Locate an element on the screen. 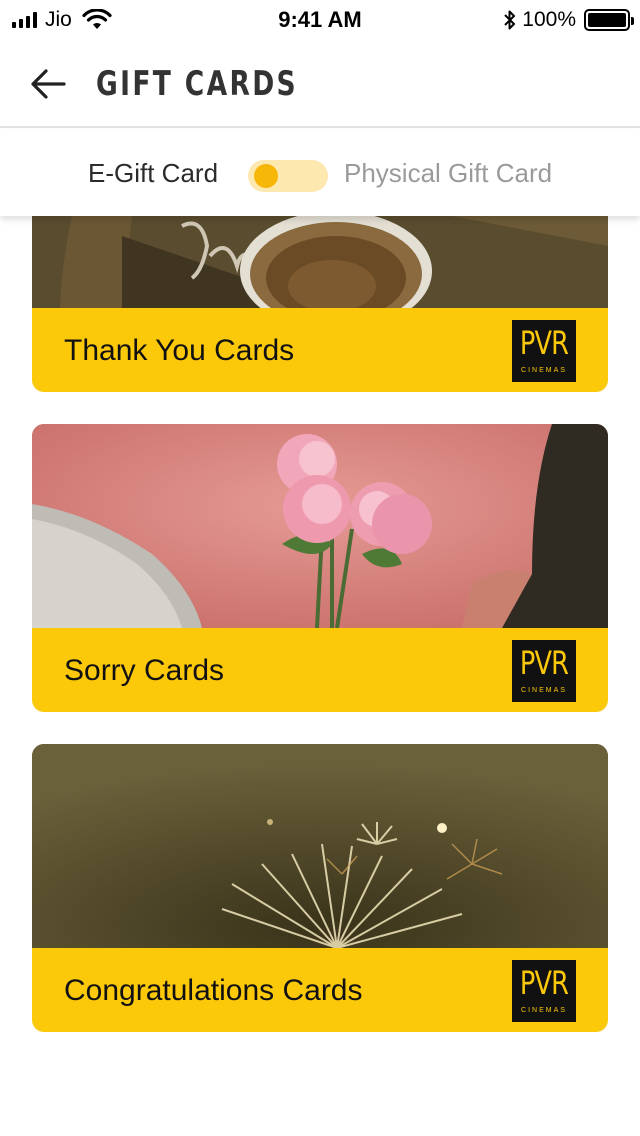  switch-knob is located at coordinates (266, 176).